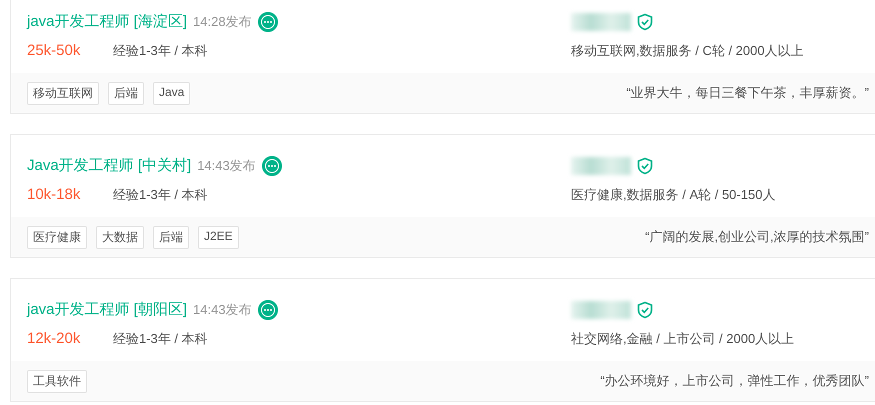 This screenshot has height=405, width=875. What do you see at coordinates (54, 194) in the screenshot?
I see `salary: 10k-18k` at bounding box center [54, 194].